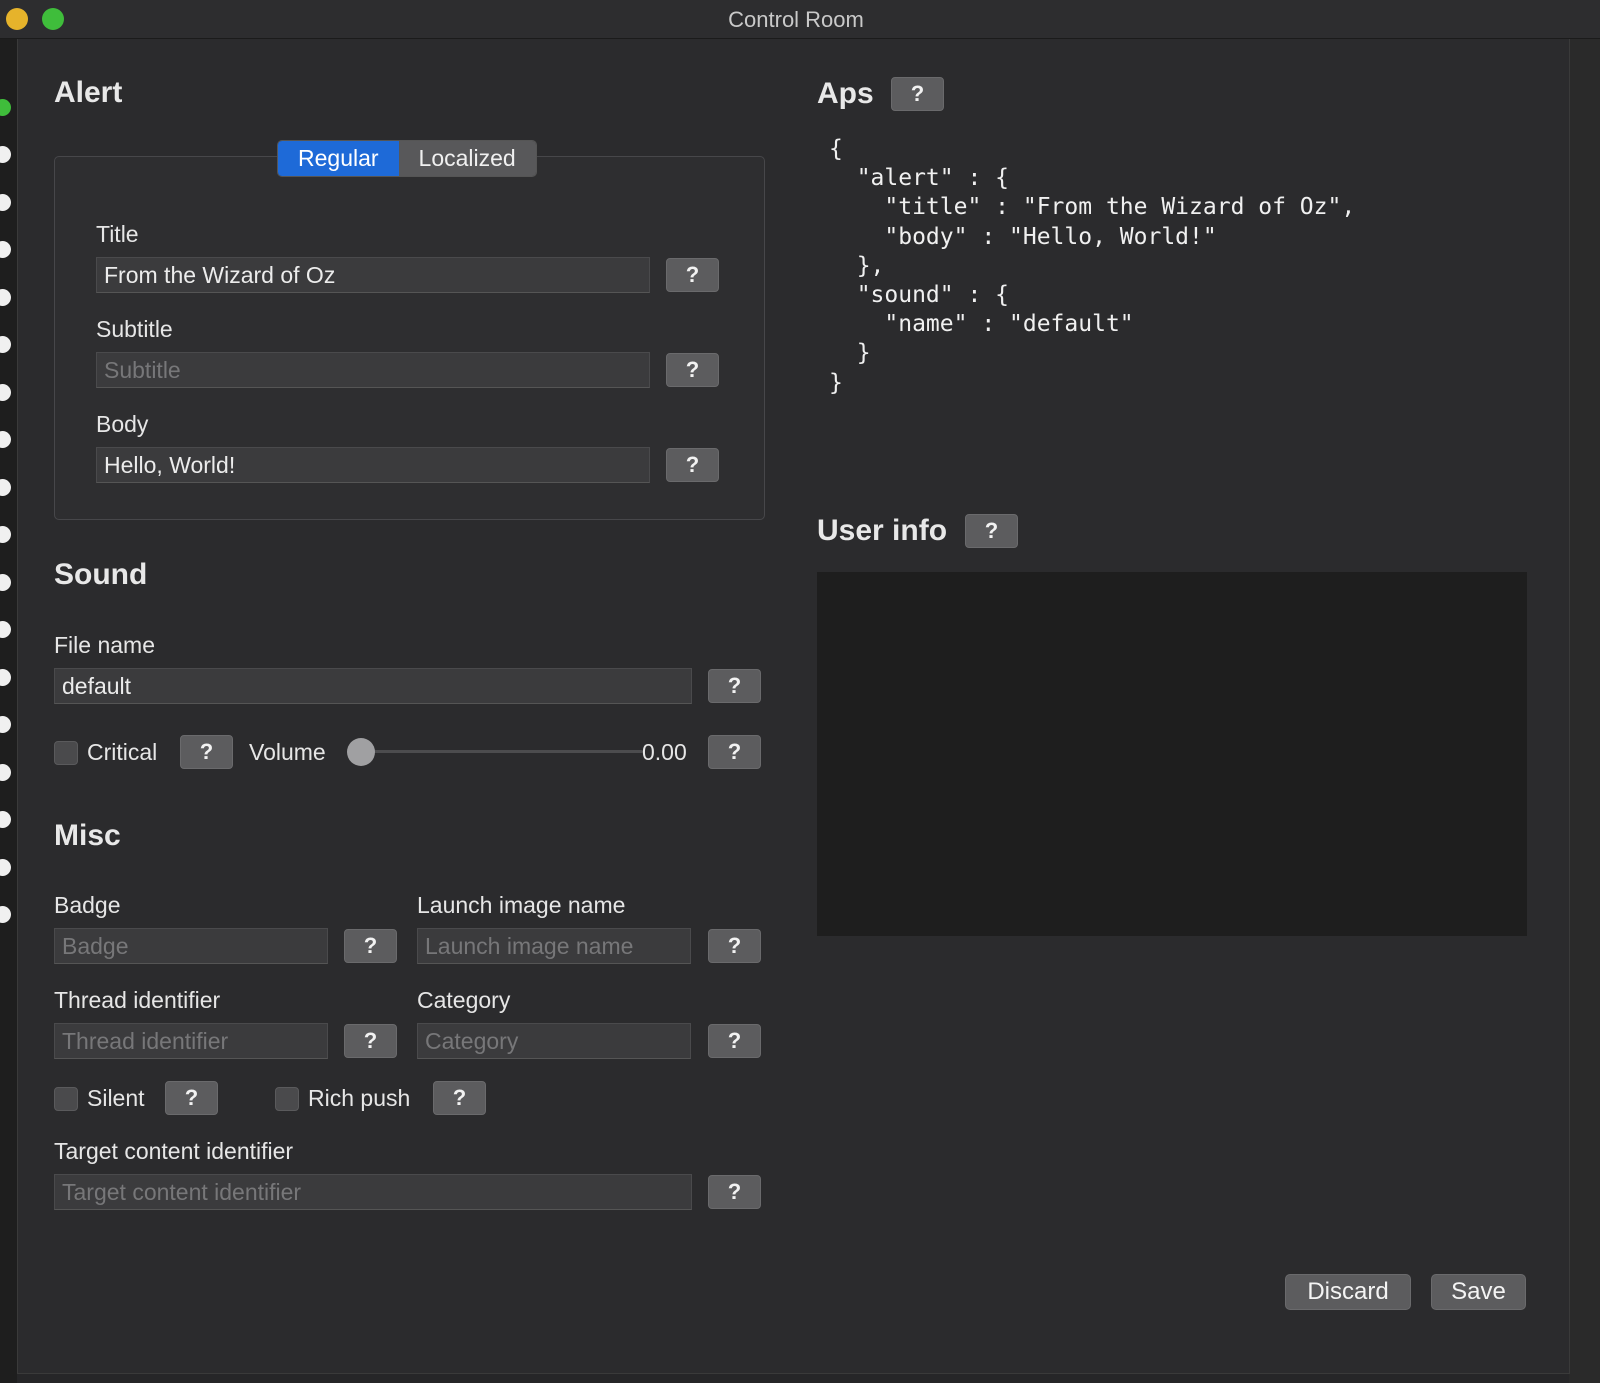 This screenshot has width=1600, height=1383. Describe the element at coordinates (845, 93) in the screenshot. I see `aps-heading: Aps` at that location.